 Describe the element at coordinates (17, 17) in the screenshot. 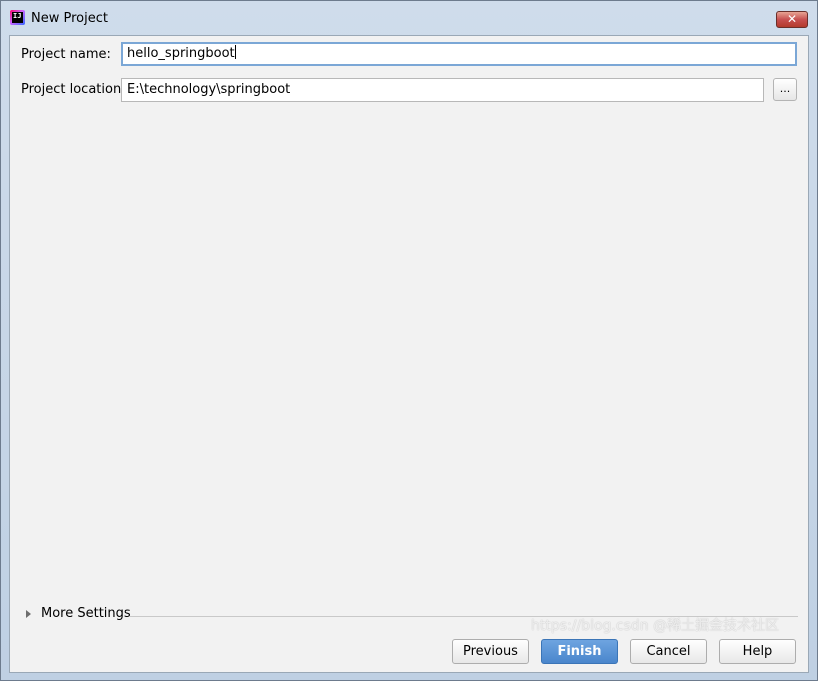

I see `intellij-app-icon: IJ` at that location.